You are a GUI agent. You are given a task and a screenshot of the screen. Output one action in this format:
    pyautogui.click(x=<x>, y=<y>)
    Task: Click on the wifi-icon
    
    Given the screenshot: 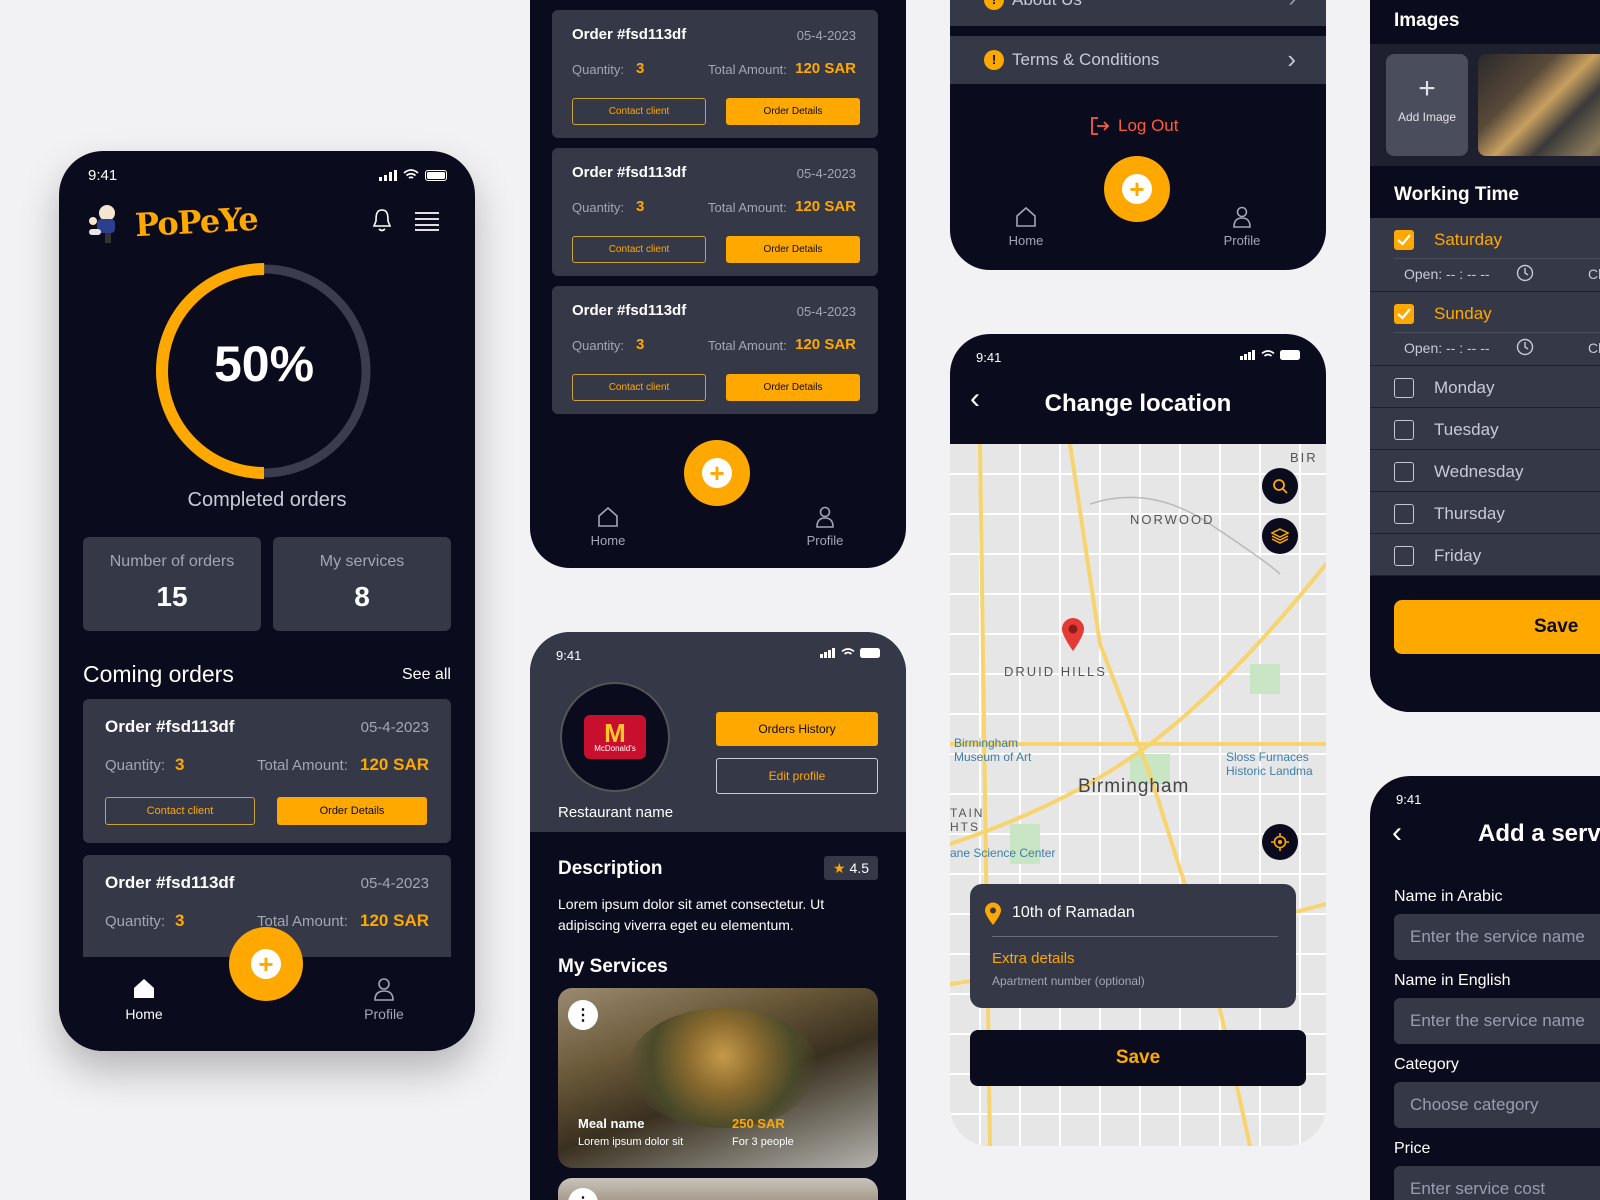 What is the action you would take?
    pyautogui.click(x=411, y=174)
    